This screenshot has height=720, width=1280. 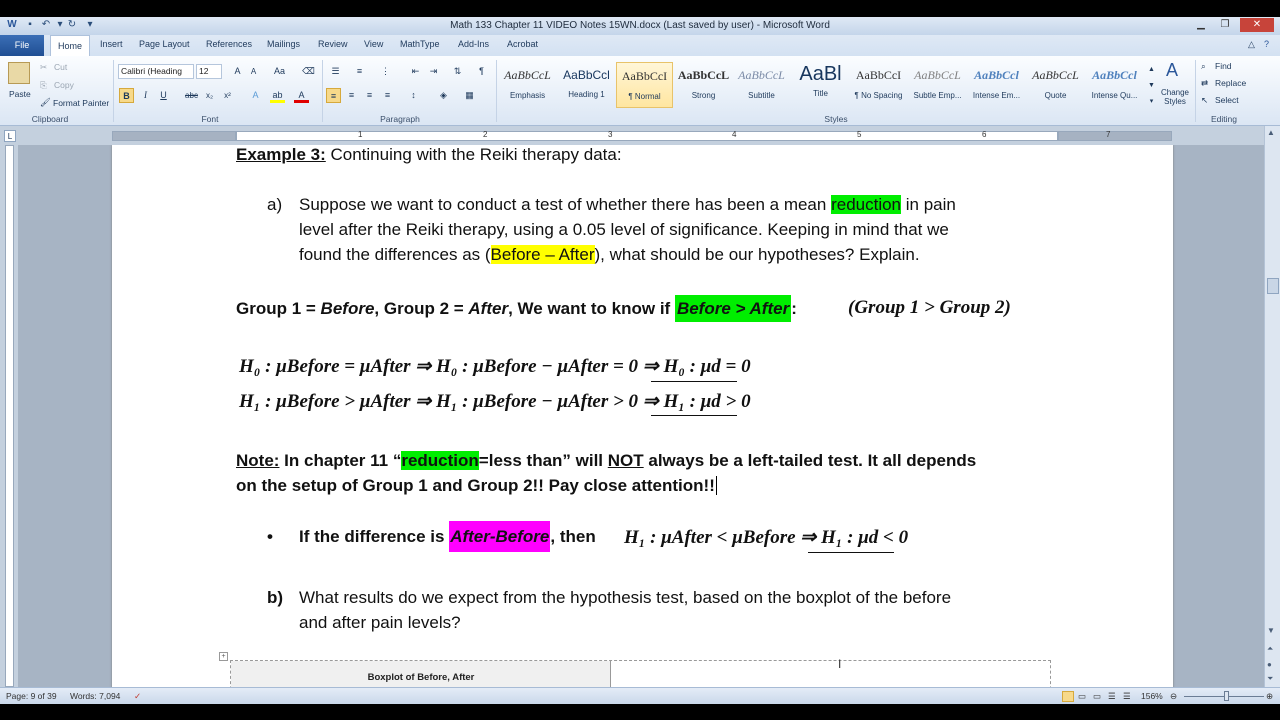 What do you see at coordinates (878, 85) in the screenshot?
I see `style-no-spacing: AaBbCcI ¶ No Spacing` at bounding box center [878, 85].